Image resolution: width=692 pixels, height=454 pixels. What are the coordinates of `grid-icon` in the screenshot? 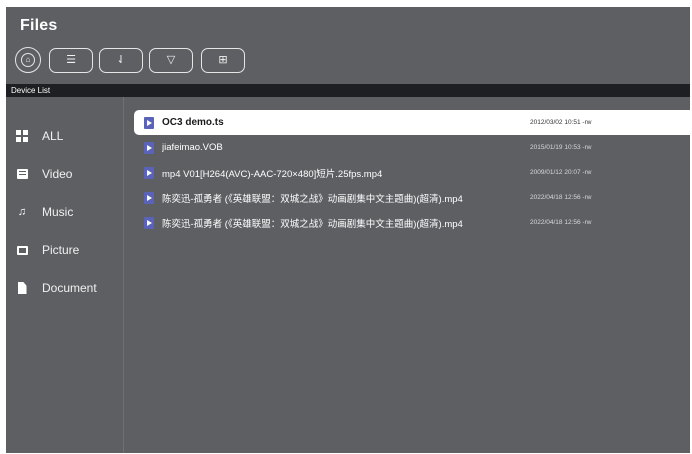 It's located at (22, 136).